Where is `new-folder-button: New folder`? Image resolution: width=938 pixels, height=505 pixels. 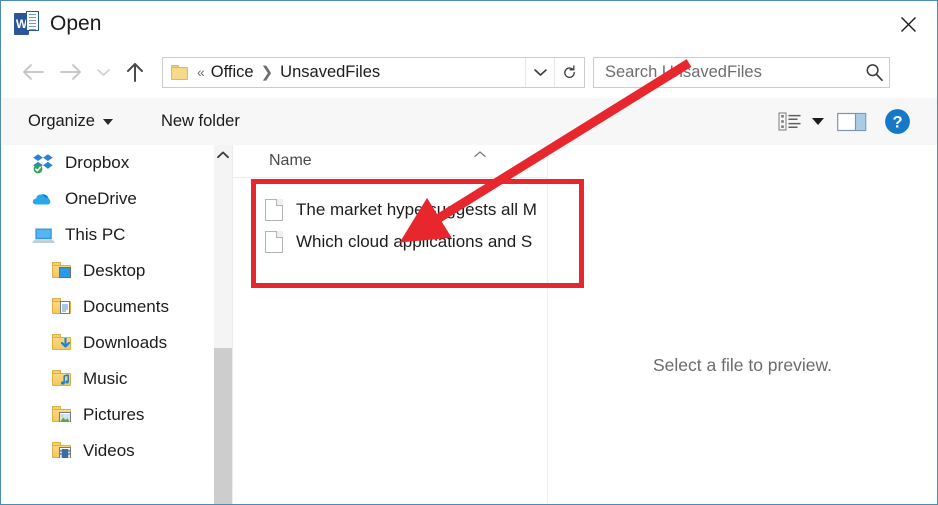
new-folder-button: New folder is located at coordinates (200, 121).